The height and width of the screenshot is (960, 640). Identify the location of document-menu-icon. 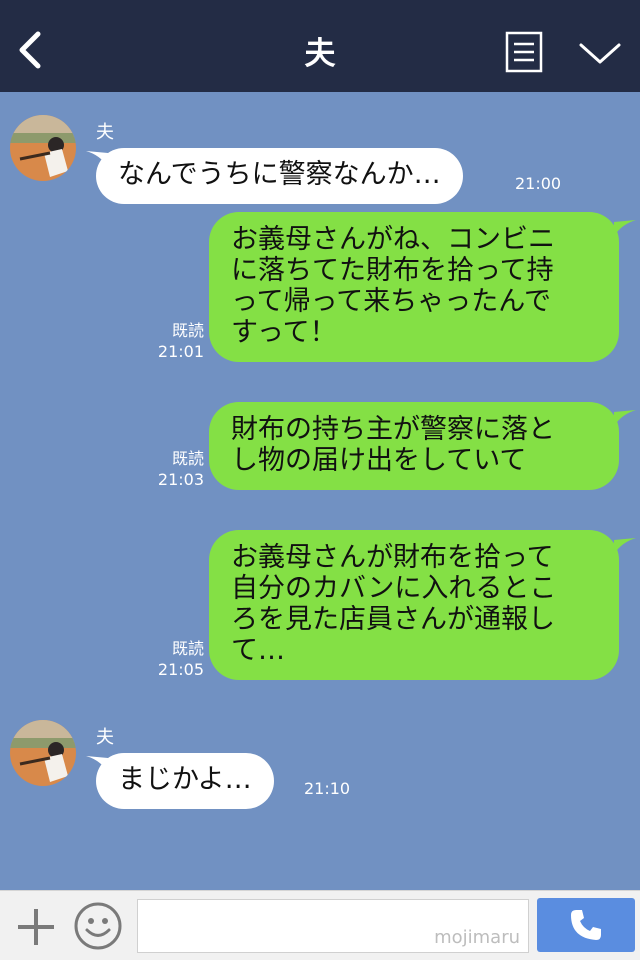
(524, 52).